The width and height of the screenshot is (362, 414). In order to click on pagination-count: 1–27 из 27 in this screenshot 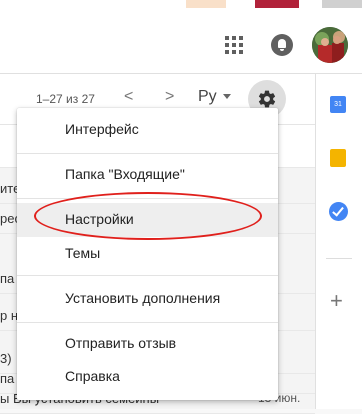, I will do `click(65, 99)`.